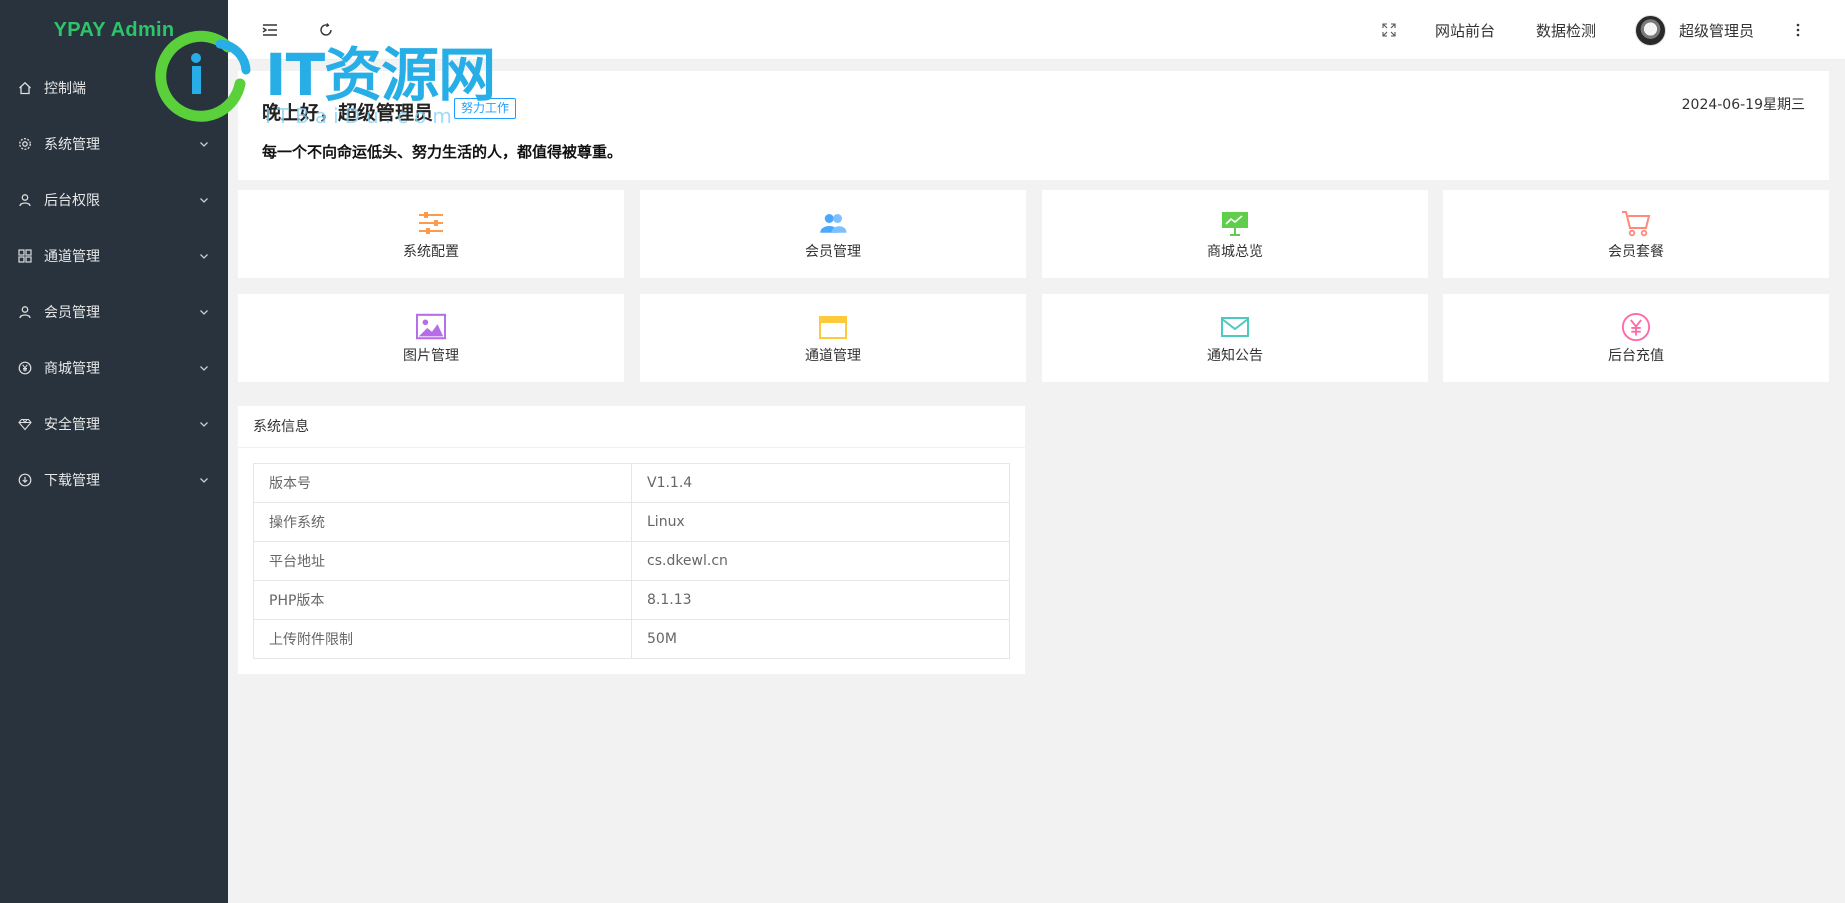 The image size is (1845, 903). I want to click on table-row: 操作系统 Linux, so click(631, 522).